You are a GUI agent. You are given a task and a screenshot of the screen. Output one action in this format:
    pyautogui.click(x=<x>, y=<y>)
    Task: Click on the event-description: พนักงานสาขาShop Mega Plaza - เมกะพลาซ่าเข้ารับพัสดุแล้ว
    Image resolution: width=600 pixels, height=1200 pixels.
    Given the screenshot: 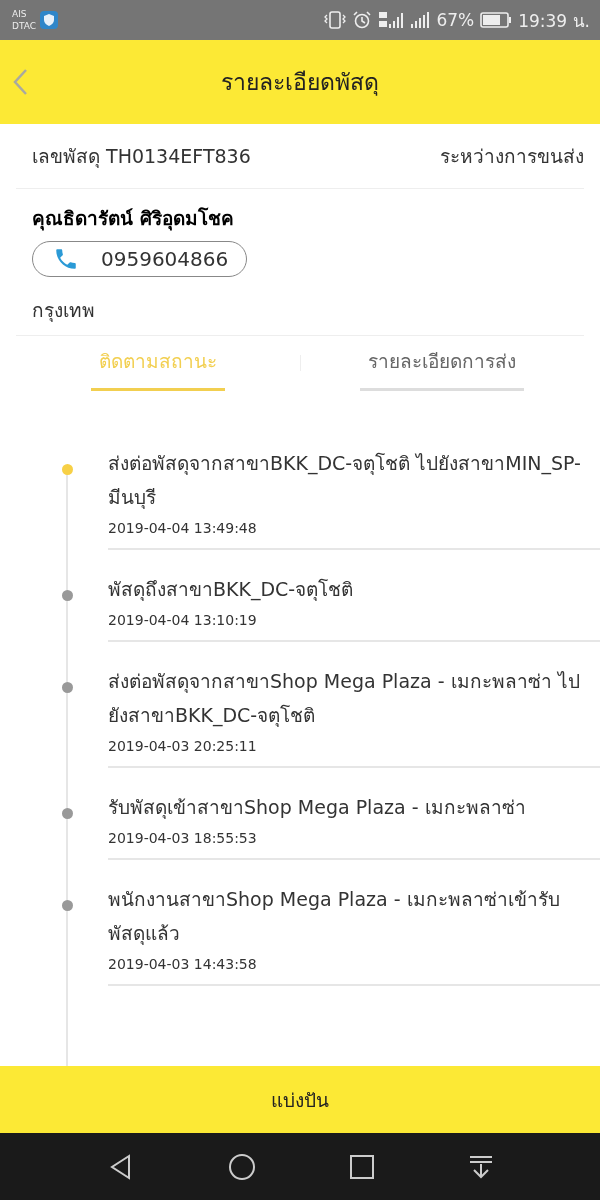 What is the action you would take?
    pyautogui.click(x=334, y=917)
    